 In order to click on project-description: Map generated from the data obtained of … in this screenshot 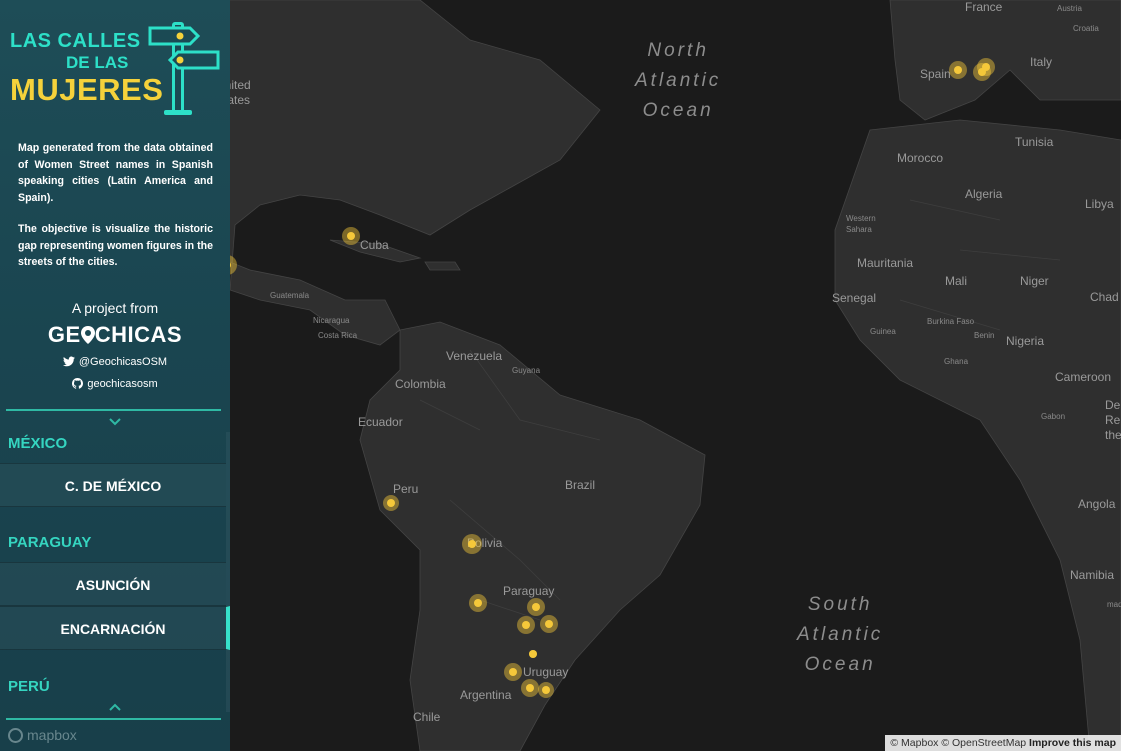, I will do `click(115, 205)`.